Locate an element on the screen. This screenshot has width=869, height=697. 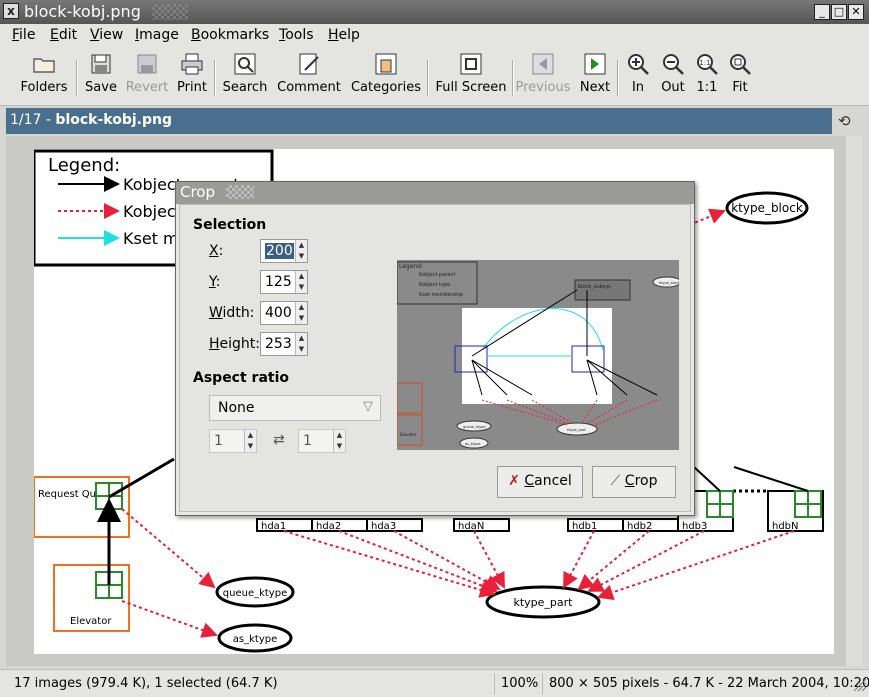
print-button: Print is located at coordinates (192, 77).